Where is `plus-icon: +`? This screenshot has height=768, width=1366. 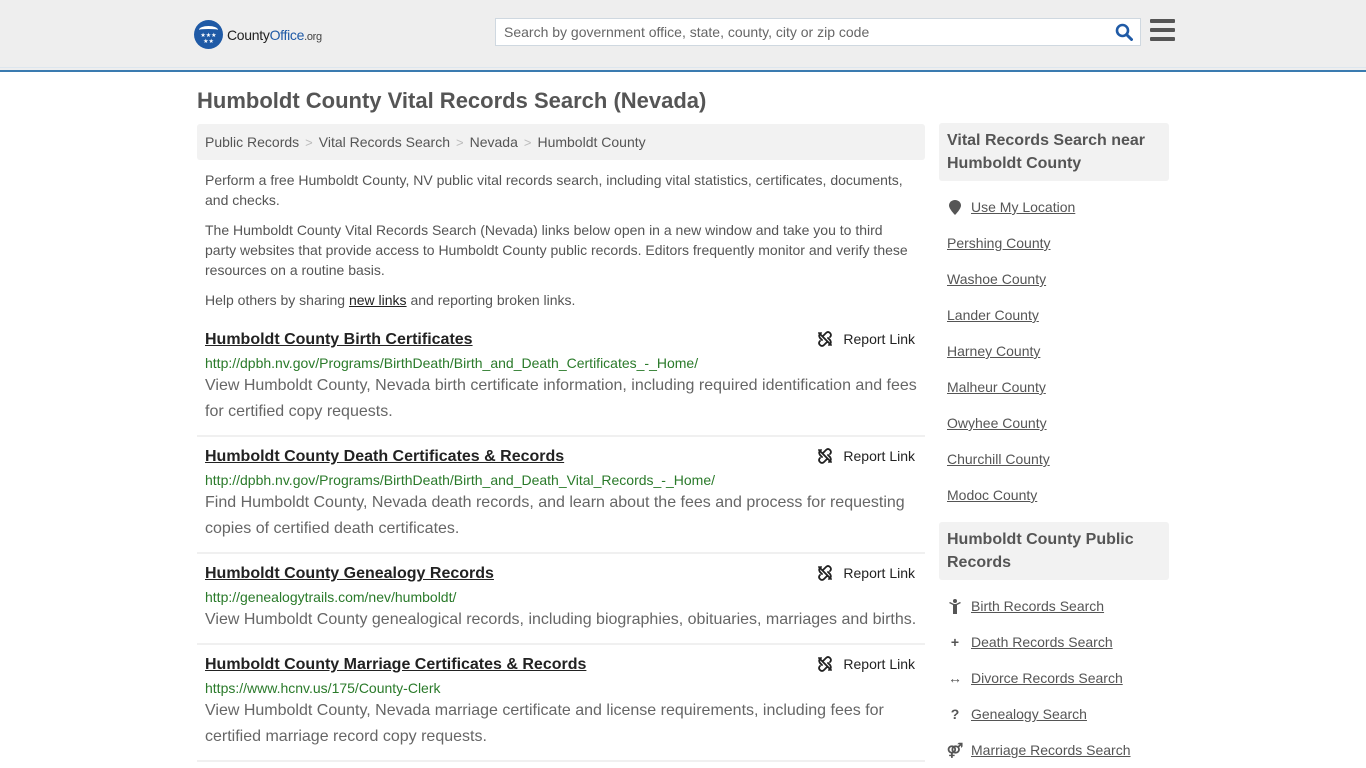
plus-icon: + is located at coordinates (955, 642).